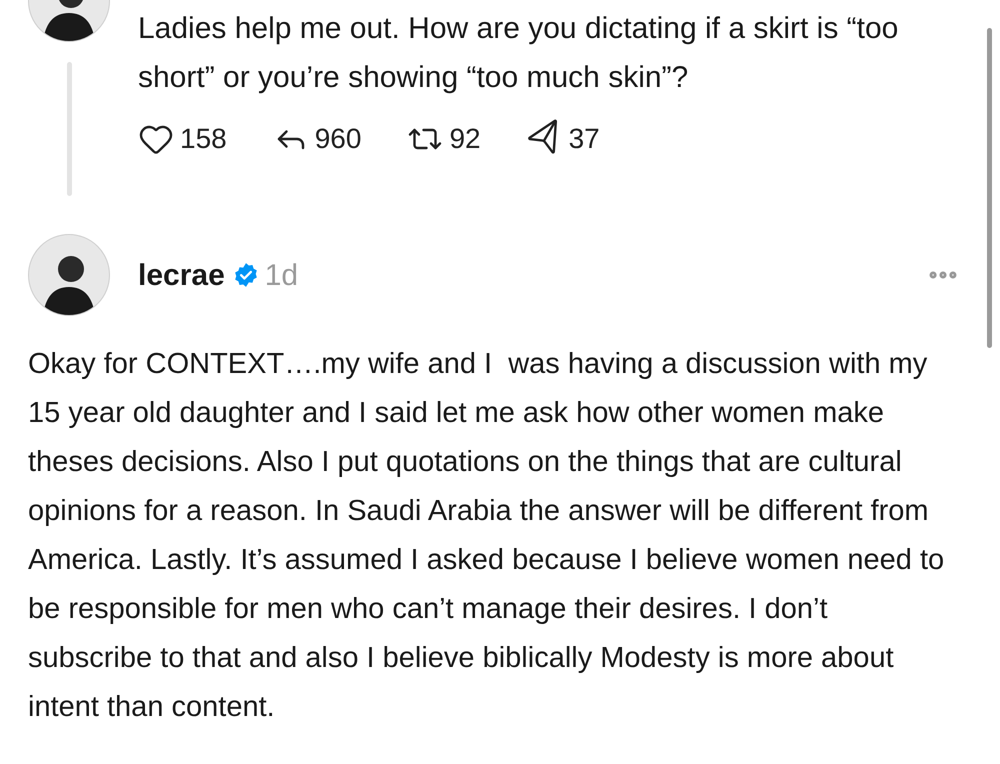  I want to click on post-time: 1d, so click(281, 276).